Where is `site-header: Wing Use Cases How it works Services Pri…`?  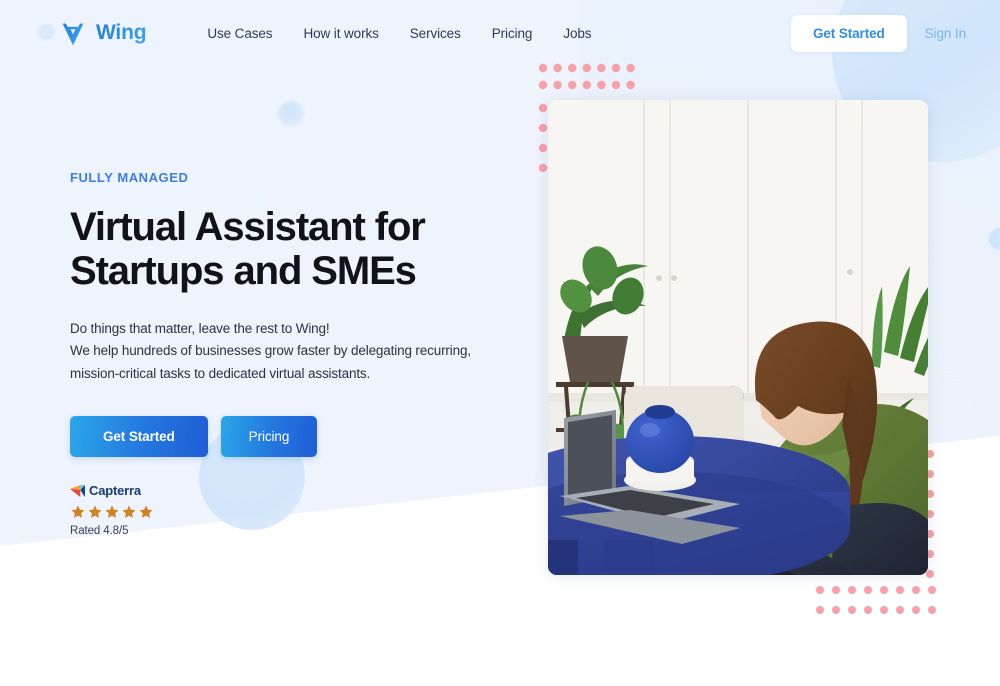 site-header: Wing Use Cases How it works Services Pri… is located at coordinates (500, 33).